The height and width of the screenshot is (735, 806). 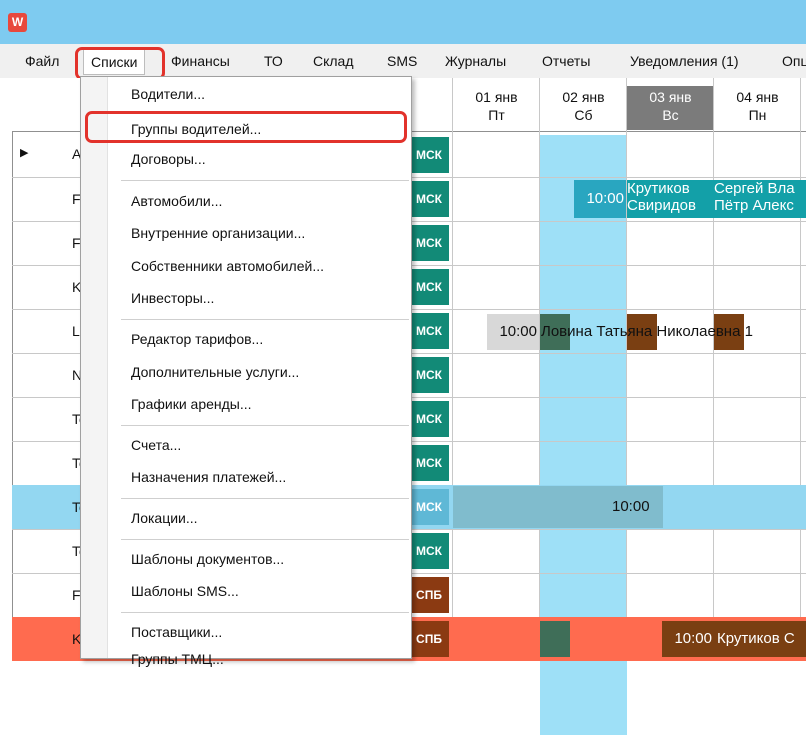 I want to click on menu-notifications: Уведомления (1), so click(x=684, y=61).